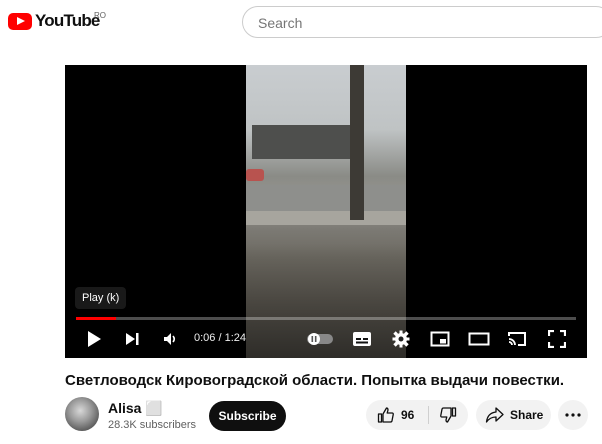 The width and height of the screenshot is (602, 444). I want to click on next-icon, so click(132, 339).